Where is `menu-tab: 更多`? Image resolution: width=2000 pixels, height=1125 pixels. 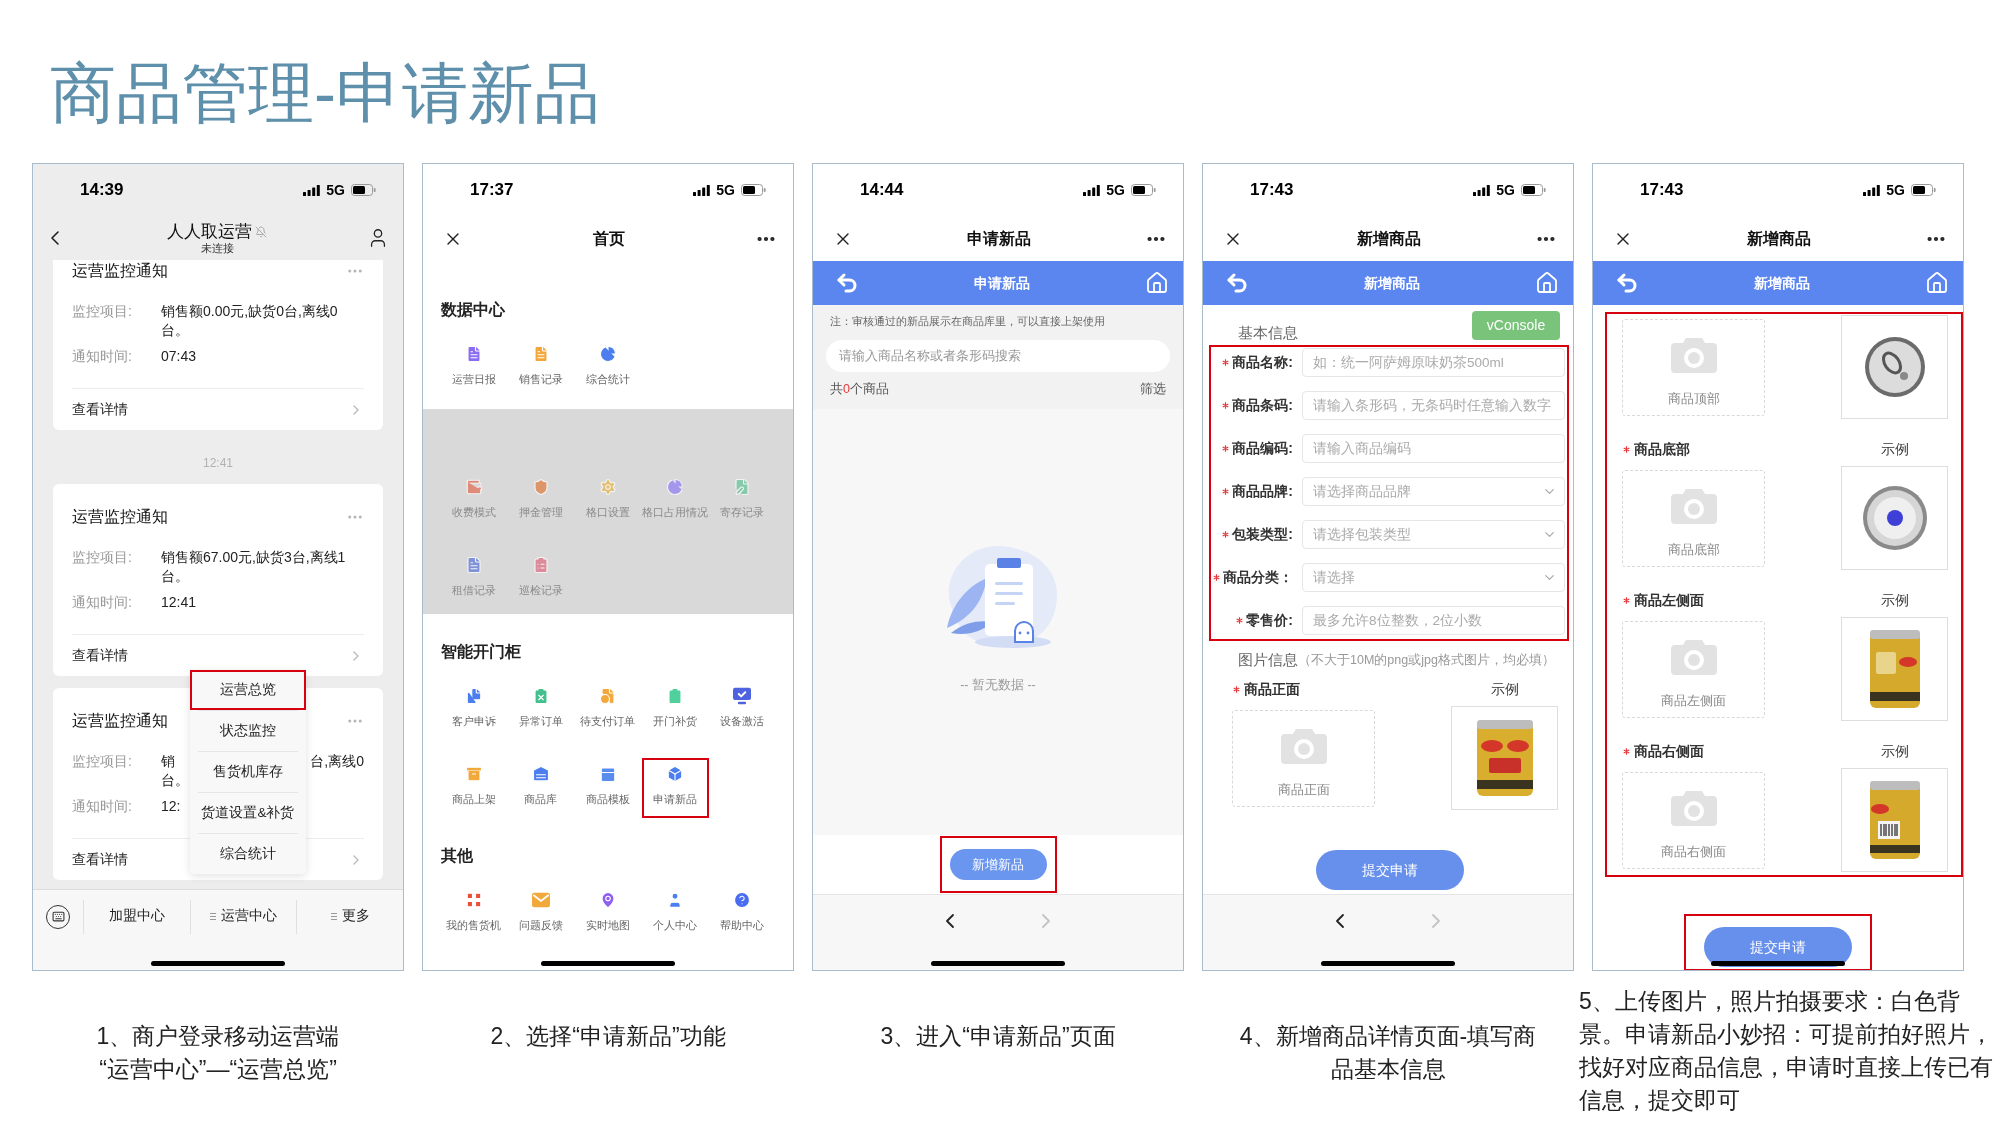 menu-tab: 更多 is located at coordinates (349, 916).